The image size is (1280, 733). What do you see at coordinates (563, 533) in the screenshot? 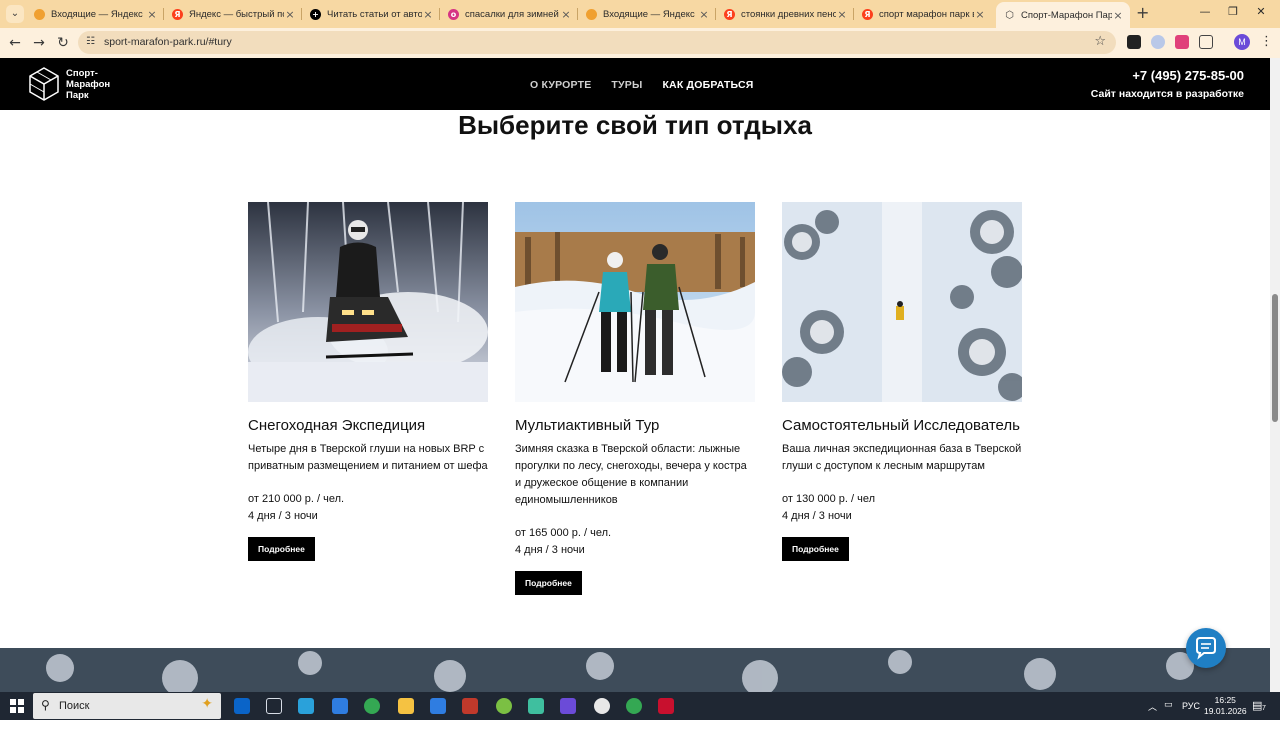
I see `card-price: от 165 000 р. / чел.` at bounding box center [563, 533].